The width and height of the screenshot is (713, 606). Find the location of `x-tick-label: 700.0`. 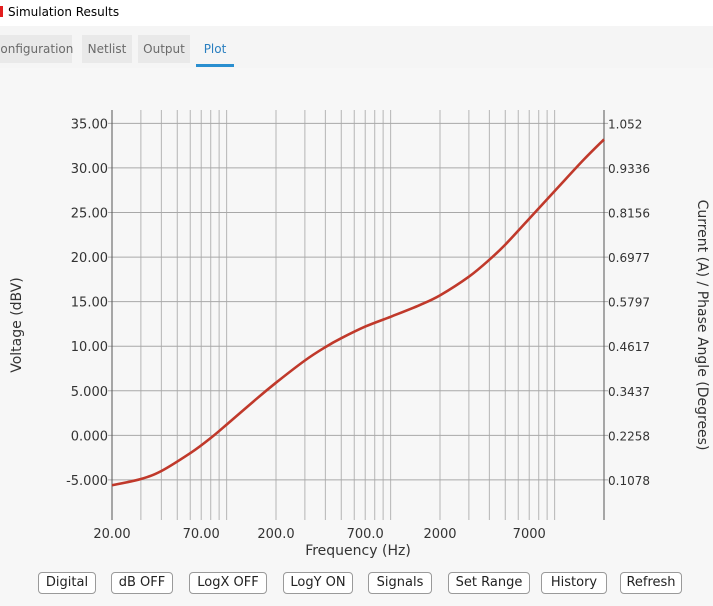

x-tick-label: 700.0 is located at coordinates (365, 534).